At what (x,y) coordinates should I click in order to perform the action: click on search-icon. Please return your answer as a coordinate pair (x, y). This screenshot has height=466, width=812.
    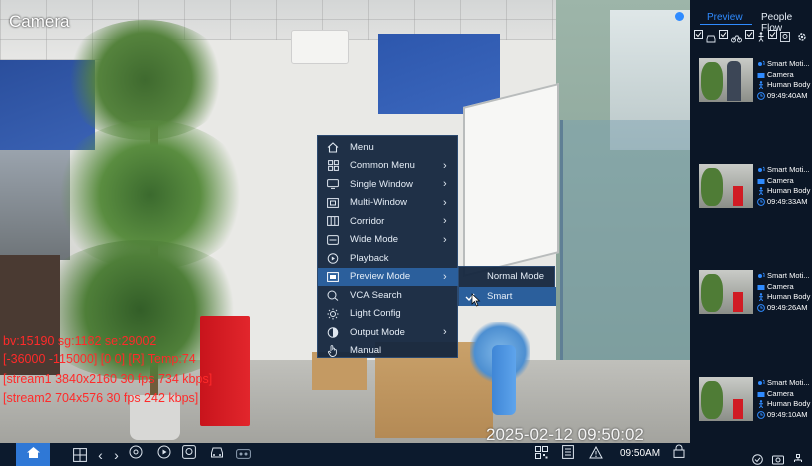
    Looking at the image, I should click on (333, 295).